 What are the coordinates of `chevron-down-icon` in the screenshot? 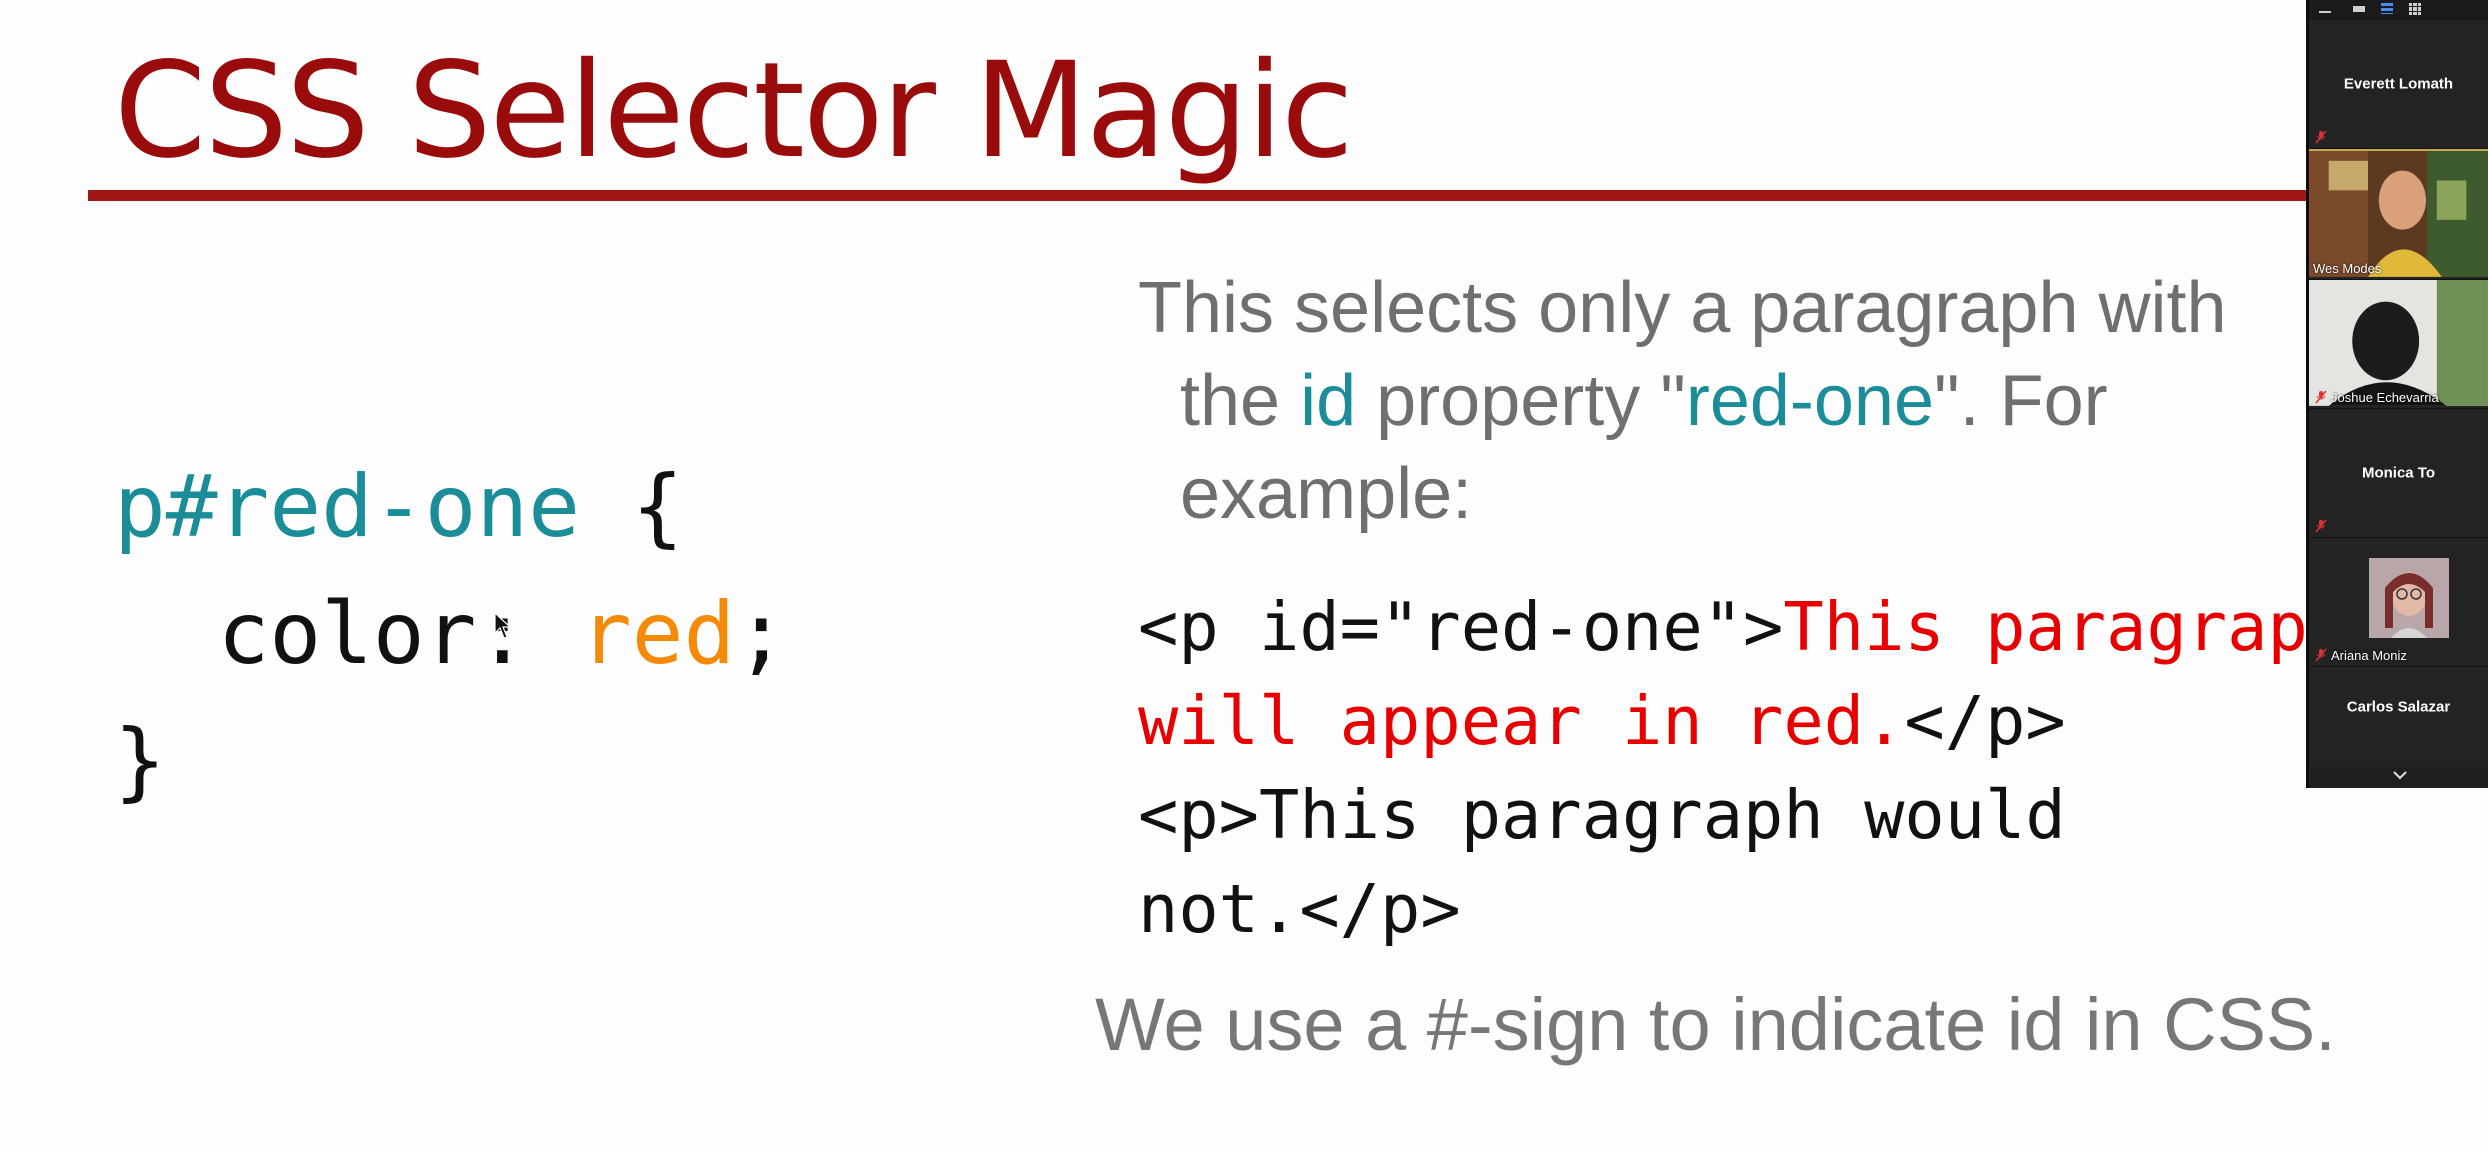 It's located at (2398, 775).